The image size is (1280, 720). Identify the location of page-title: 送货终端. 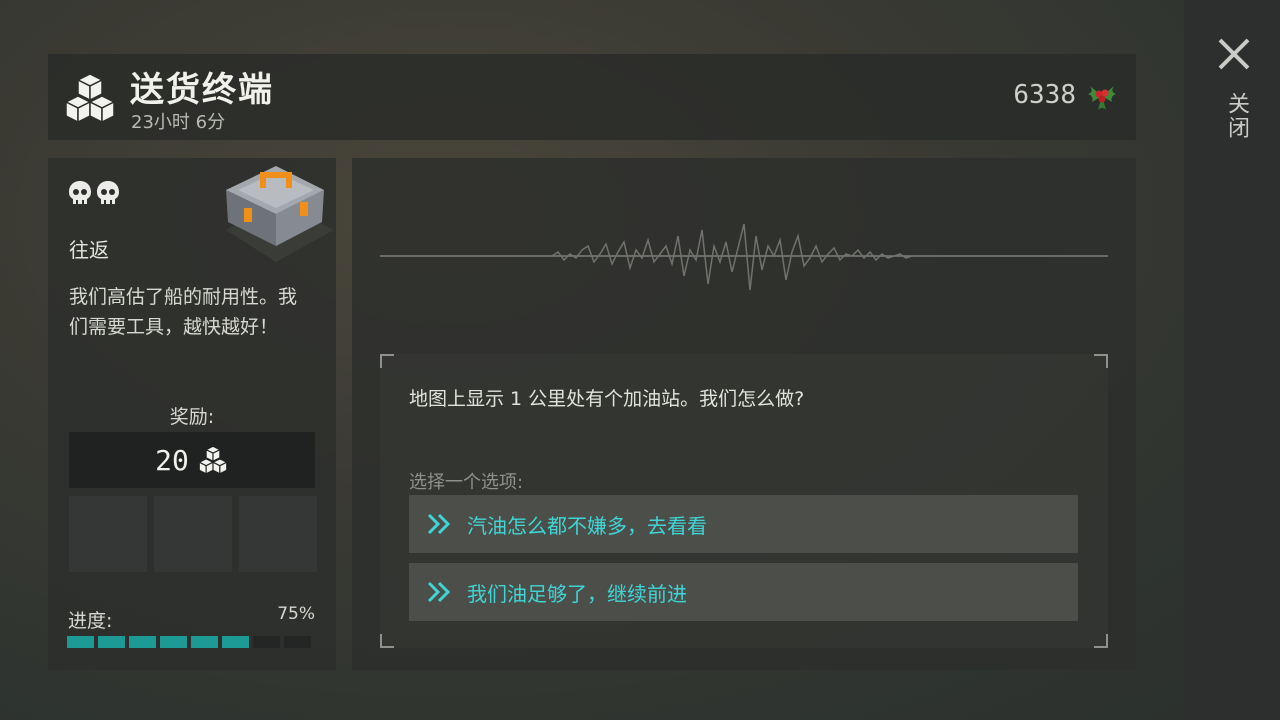
(202, 90).